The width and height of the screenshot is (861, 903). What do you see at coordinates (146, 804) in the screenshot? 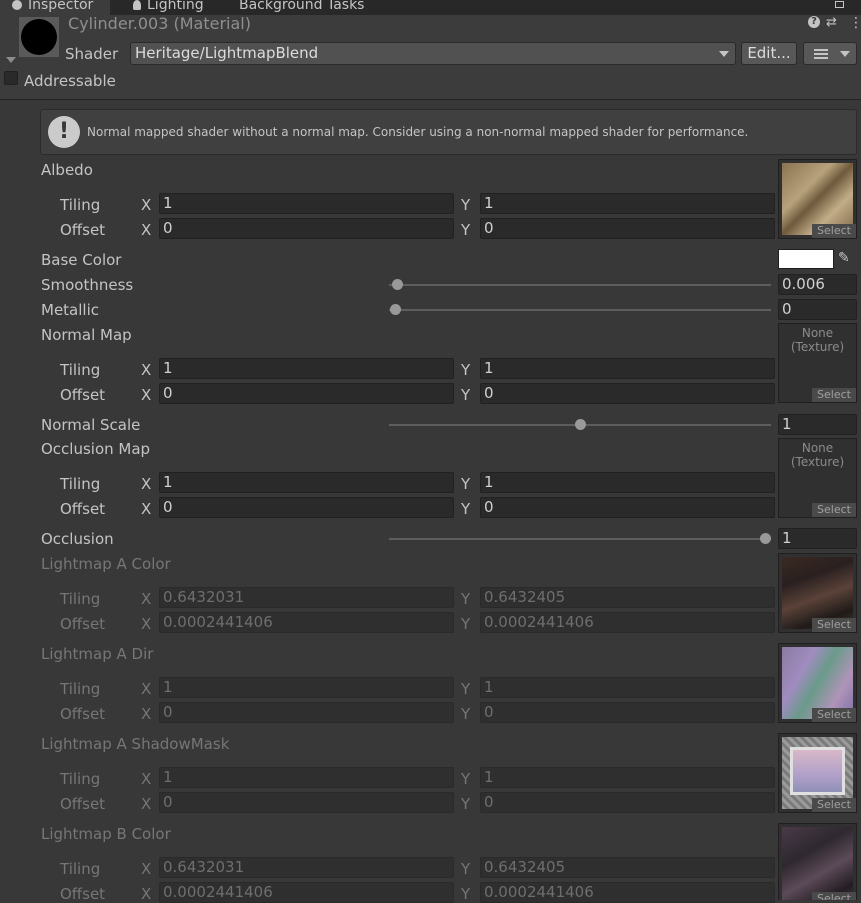
I see `lightmap-a-shadowmask-offset-x-label: X` at bounding box center [146, 804].